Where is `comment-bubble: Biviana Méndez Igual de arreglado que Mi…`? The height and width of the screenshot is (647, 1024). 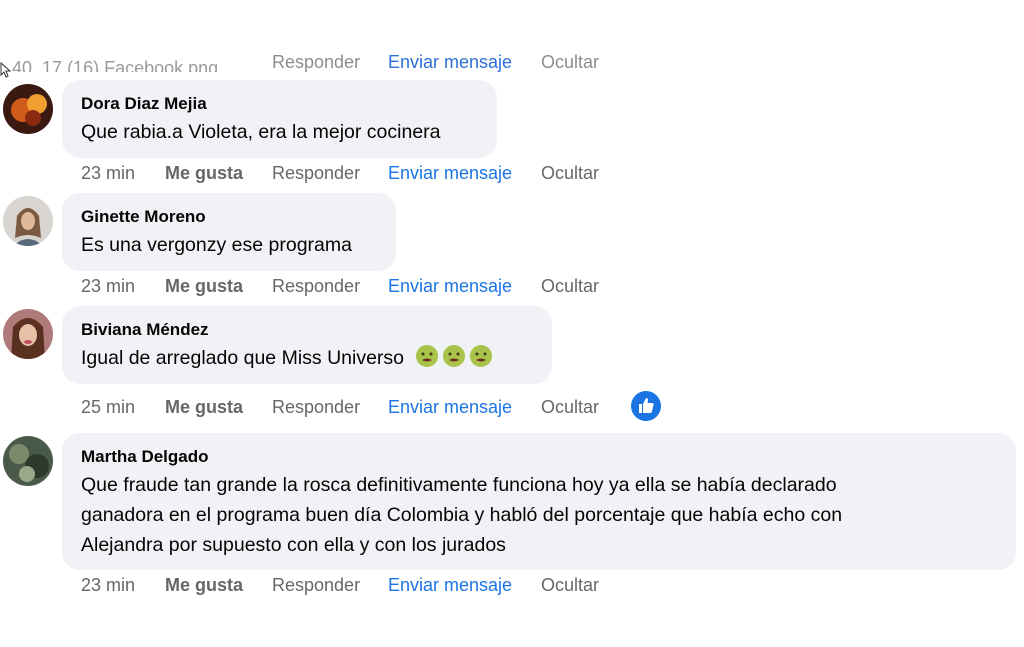 comment-bubble: Biviana Méndez Igual de arreglado que Mi… is located at coordinates (307, 345).